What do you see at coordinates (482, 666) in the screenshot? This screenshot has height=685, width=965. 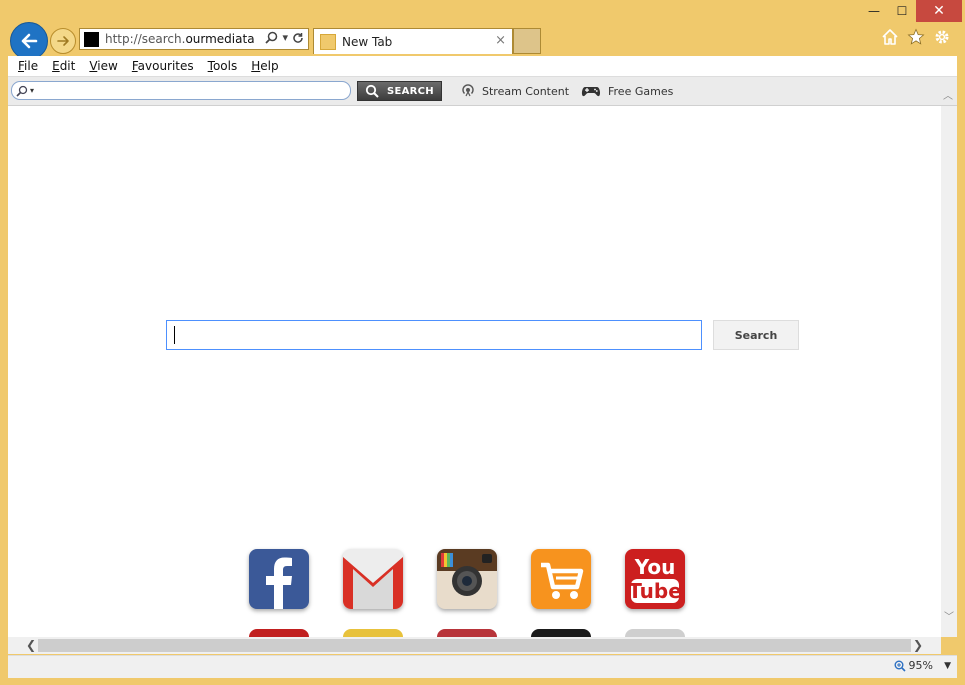 I see `status-bar: 95% ▼` at bounding box center [482, 666].